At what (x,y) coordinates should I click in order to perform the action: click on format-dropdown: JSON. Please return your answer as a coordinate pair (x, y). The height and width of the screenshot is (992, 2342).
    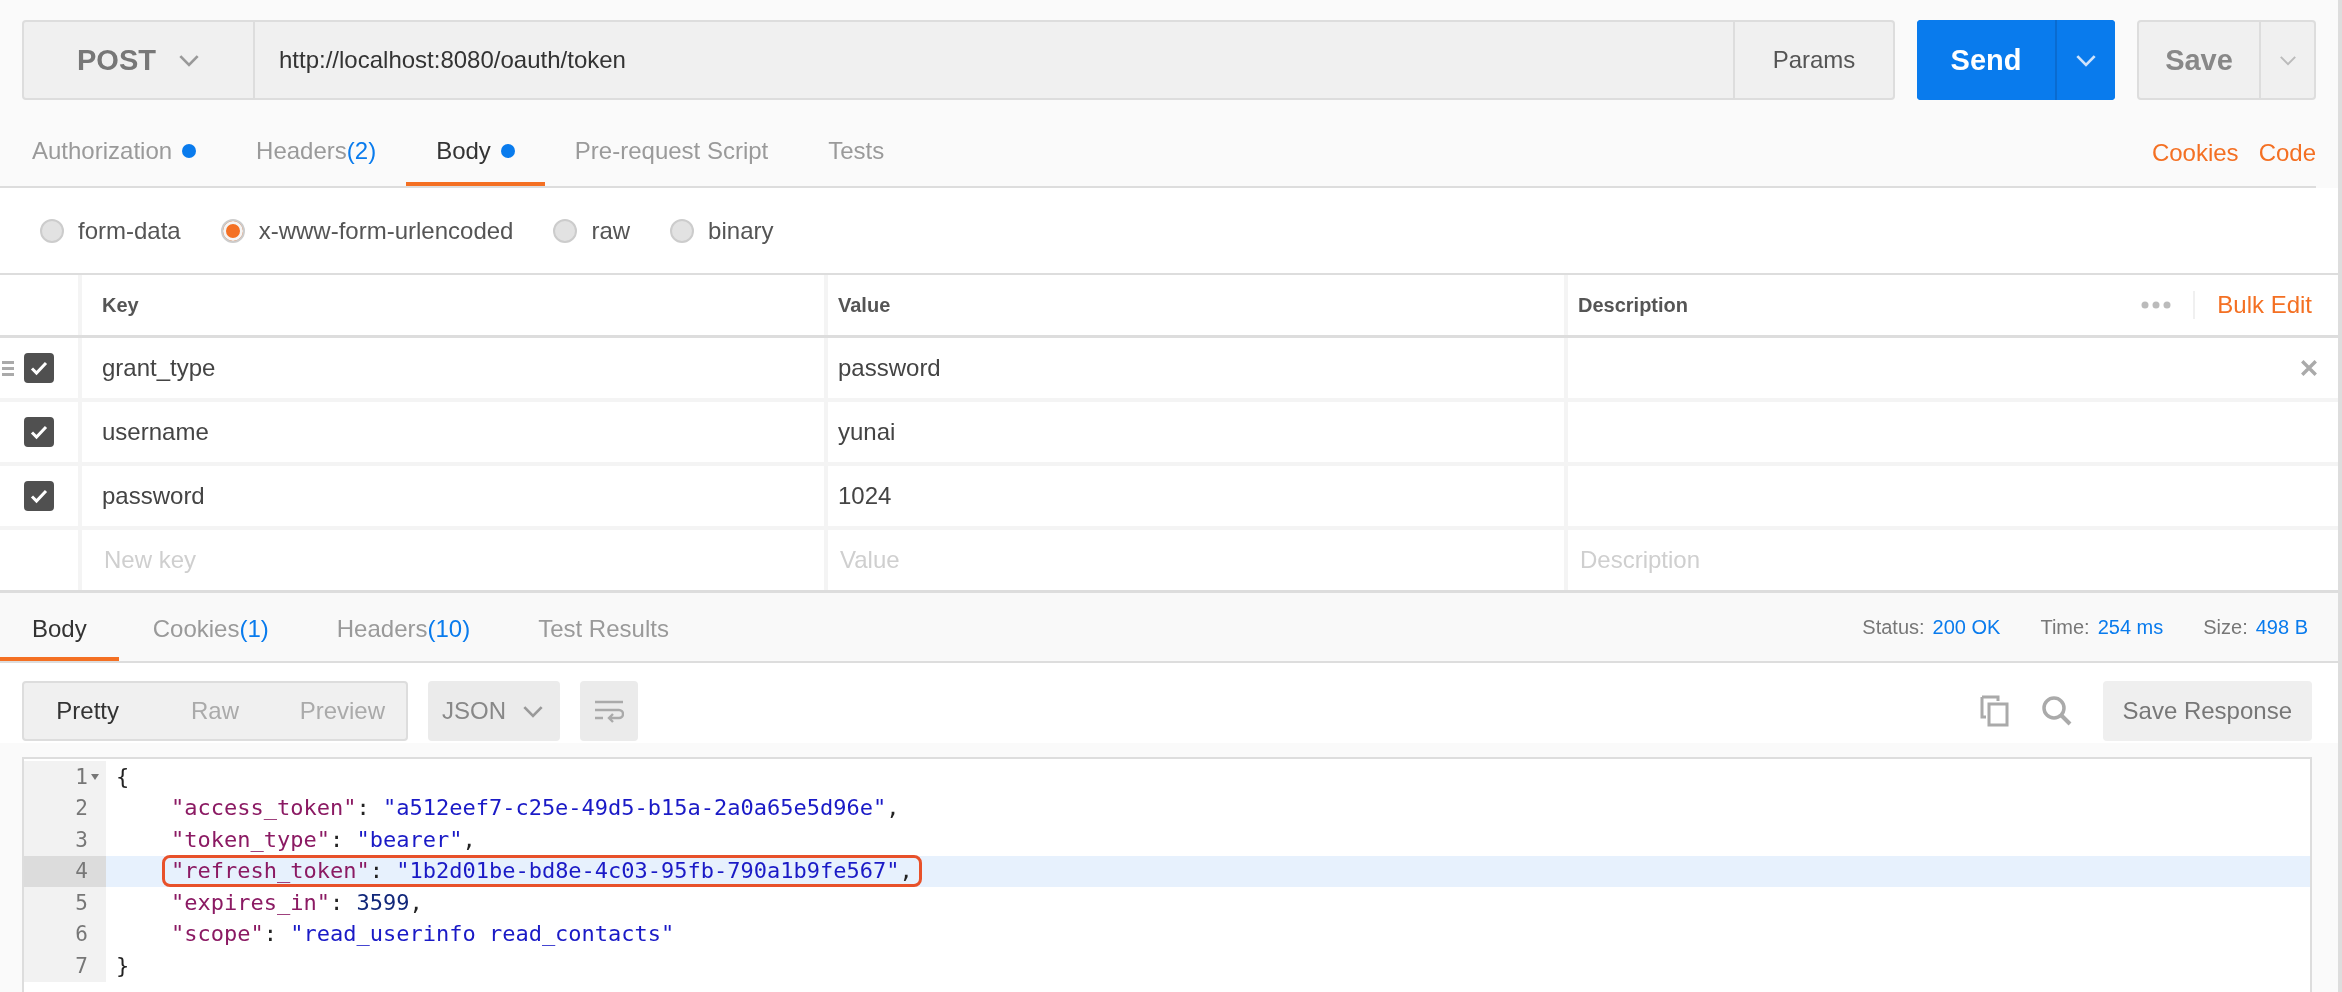
    Looking at the image, I should click on (494, 711).